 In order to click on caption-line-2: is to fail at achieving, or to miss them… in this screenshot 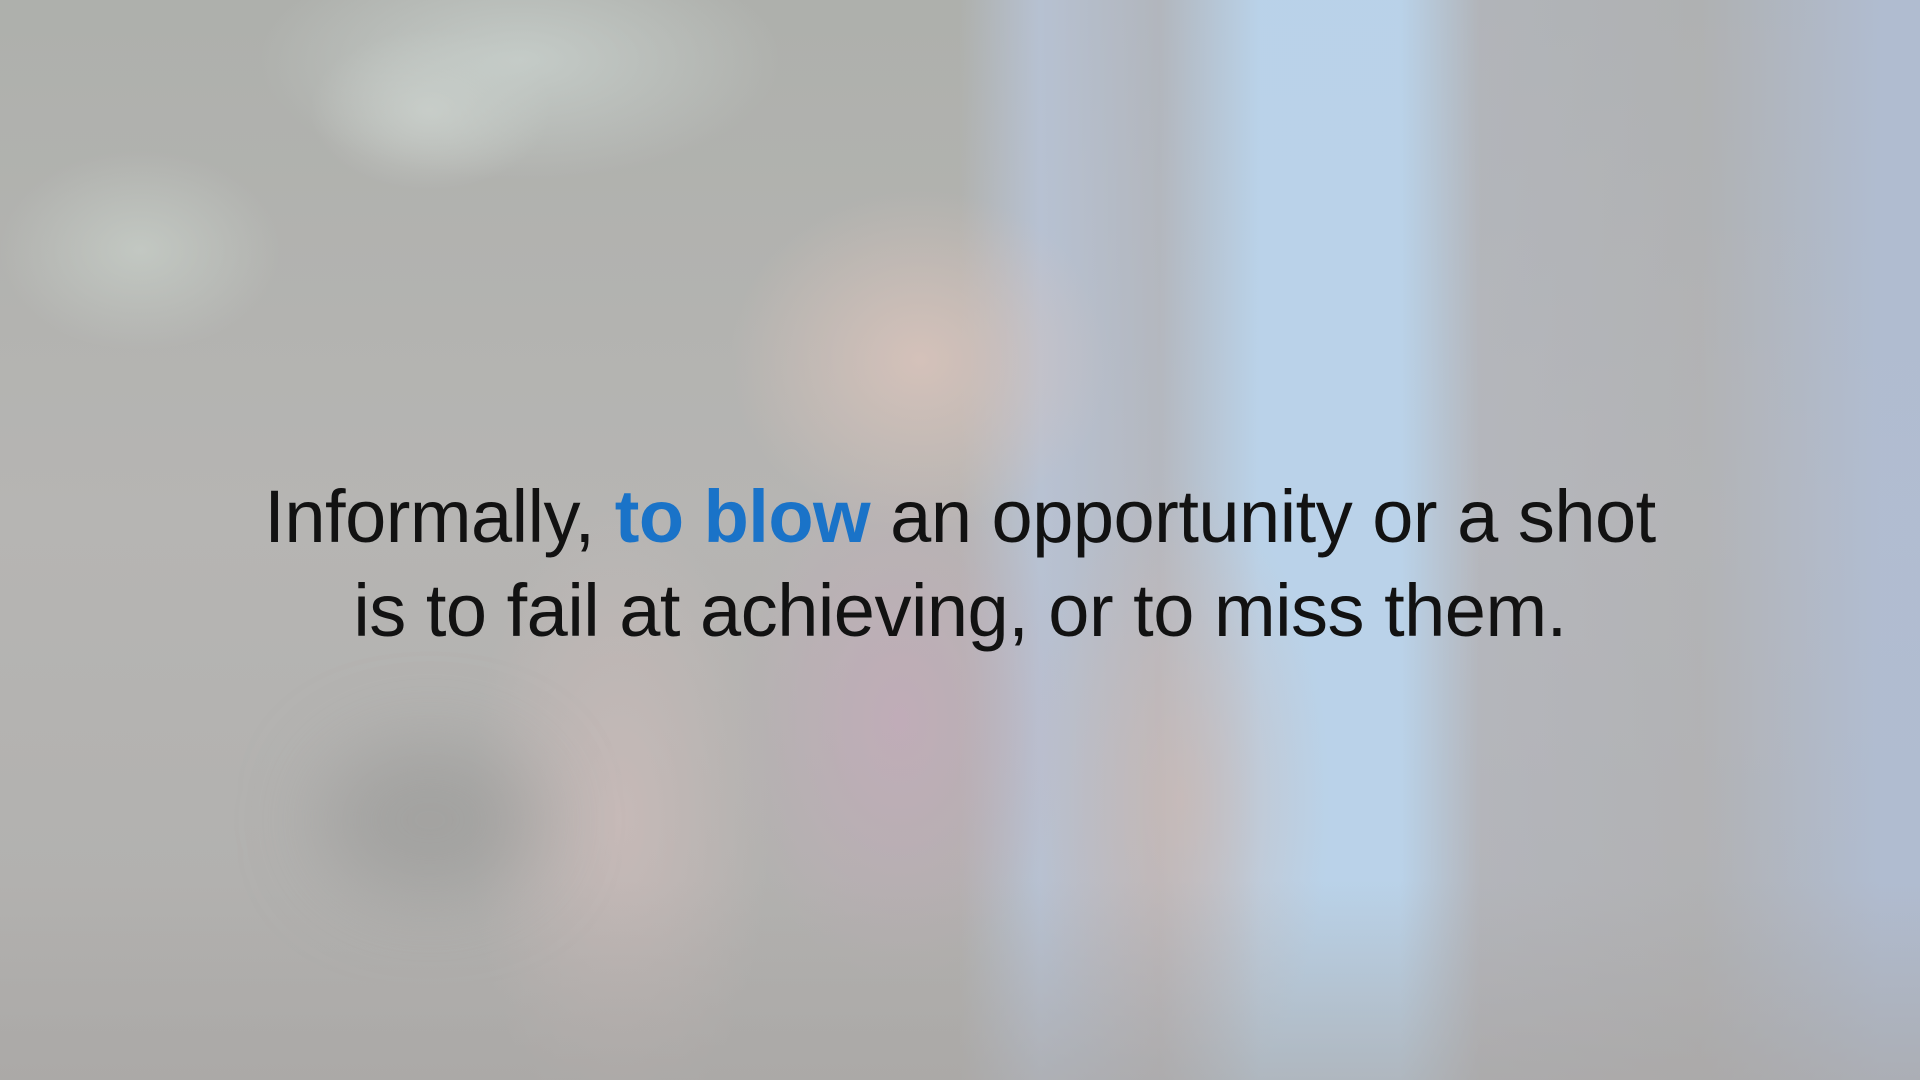, I will do `click(960, 610)`.